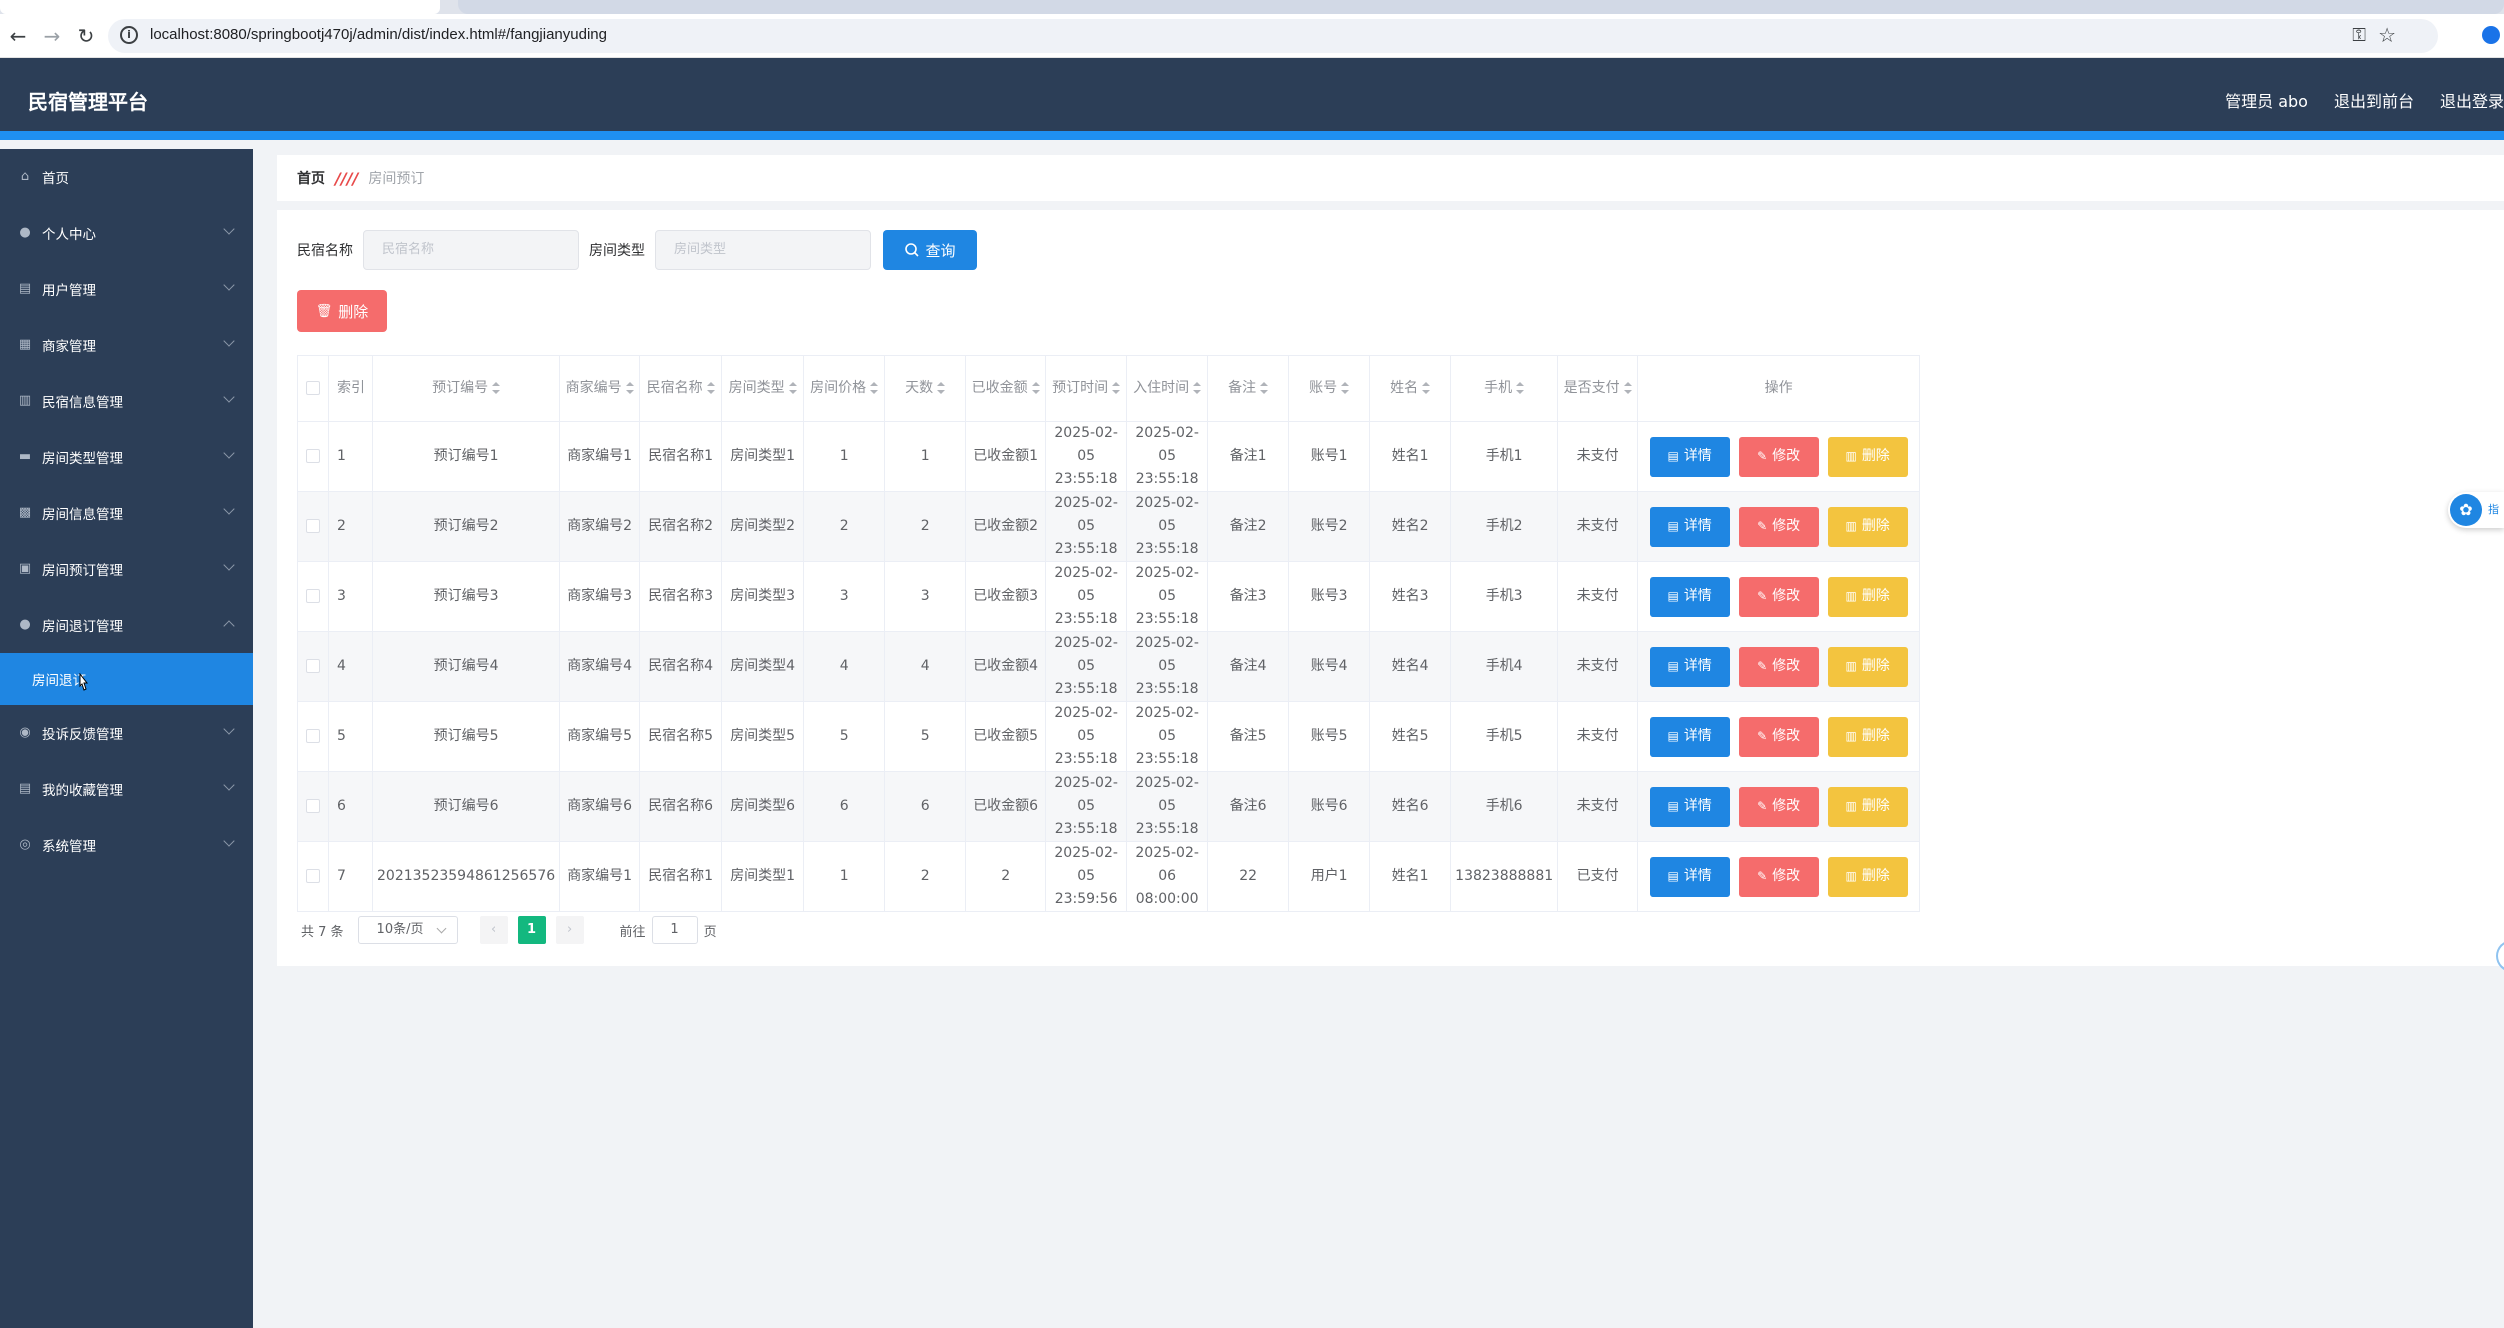 The width and height of the screenshot is (2504, 1328). What do you see at coordinates (126, 845) in the screenshot?
I see `sidebar-item-system: ◎ 系统管理` at bounding box center [126, 845].